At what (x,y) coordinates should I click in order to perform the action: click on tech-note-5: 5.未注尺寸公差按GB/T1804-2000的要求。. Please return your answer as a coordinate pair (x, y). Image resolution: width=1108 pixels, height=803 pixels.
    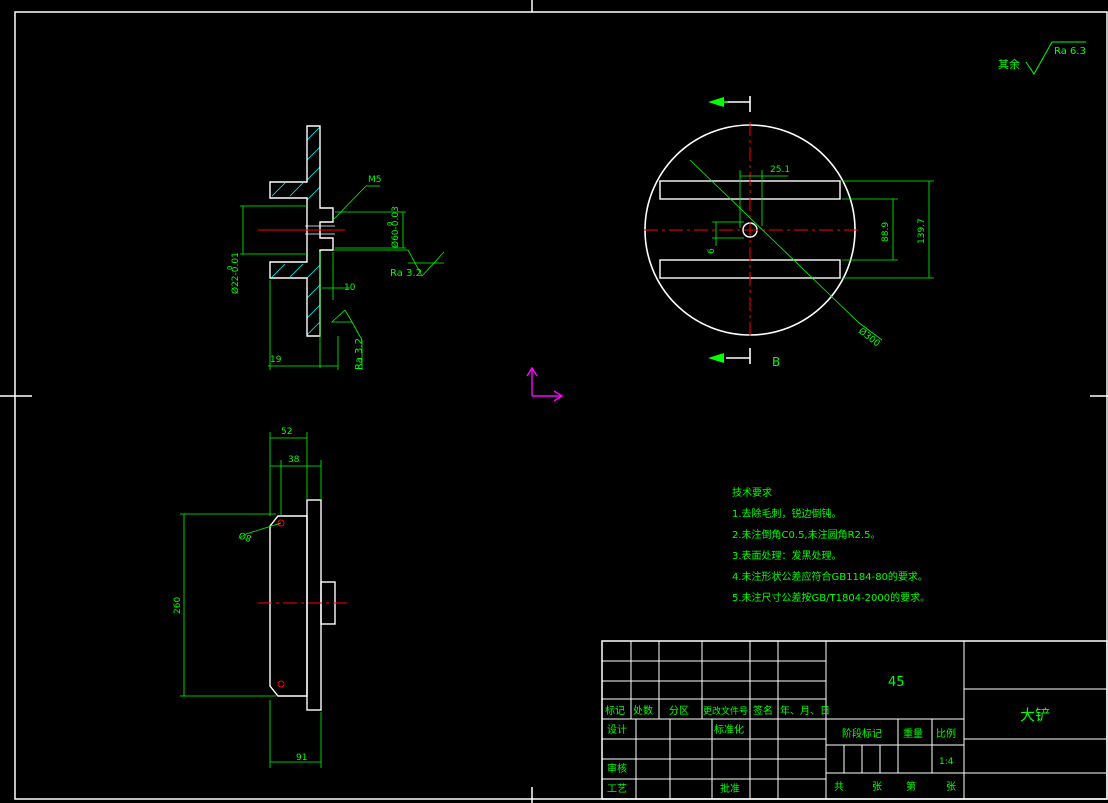
    Looking at the image, I should click on (831, 597).